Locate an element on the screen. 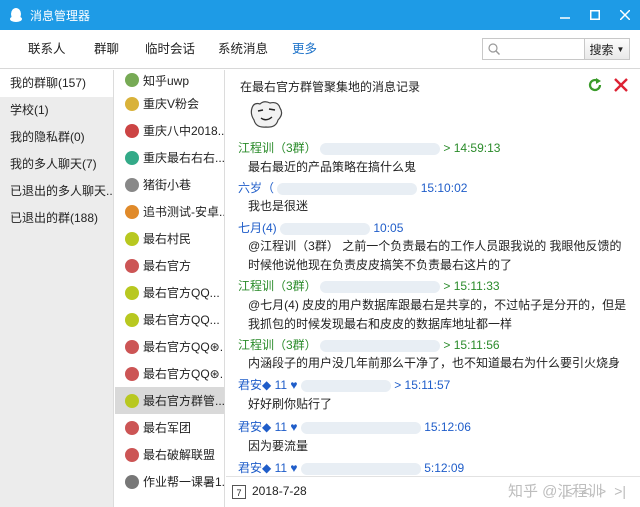 The height and width of the screenshot is (507, 640). category-my-groups: 我的群聊(157) is located at coordinates (56, 83).